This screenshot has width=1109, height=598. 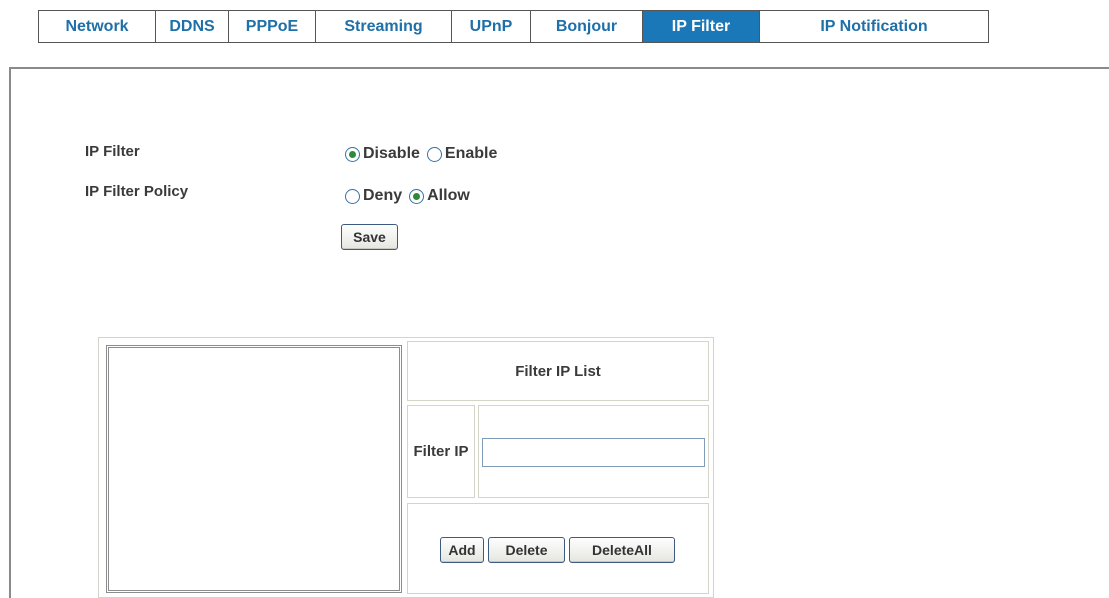 I want to click on ip-filter-policy-radio-group: Deny Allow, so click(x=411, y=196).